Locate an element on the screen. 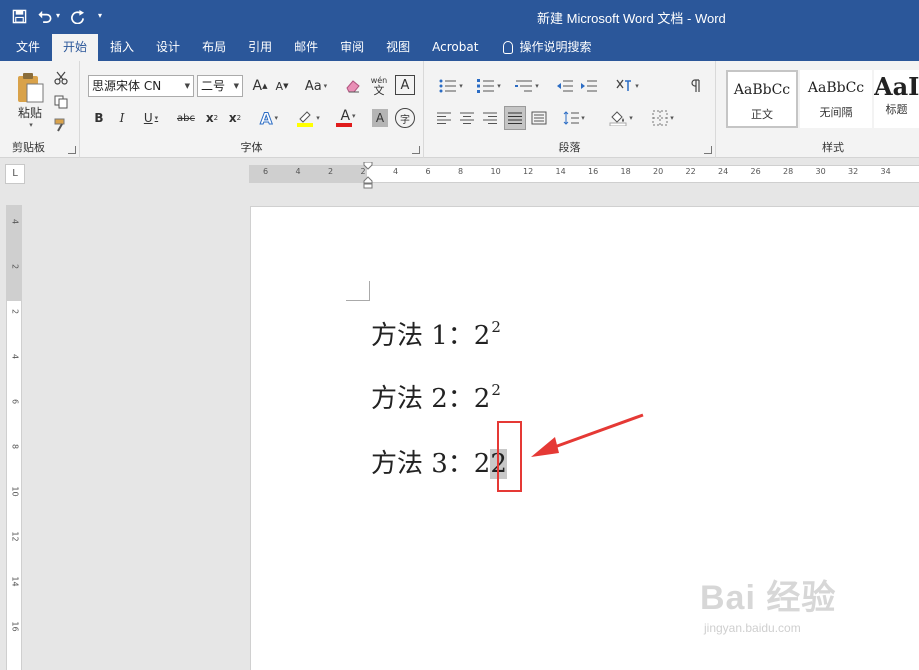  tab-view: 视图 is located at coordinates (398, 47).